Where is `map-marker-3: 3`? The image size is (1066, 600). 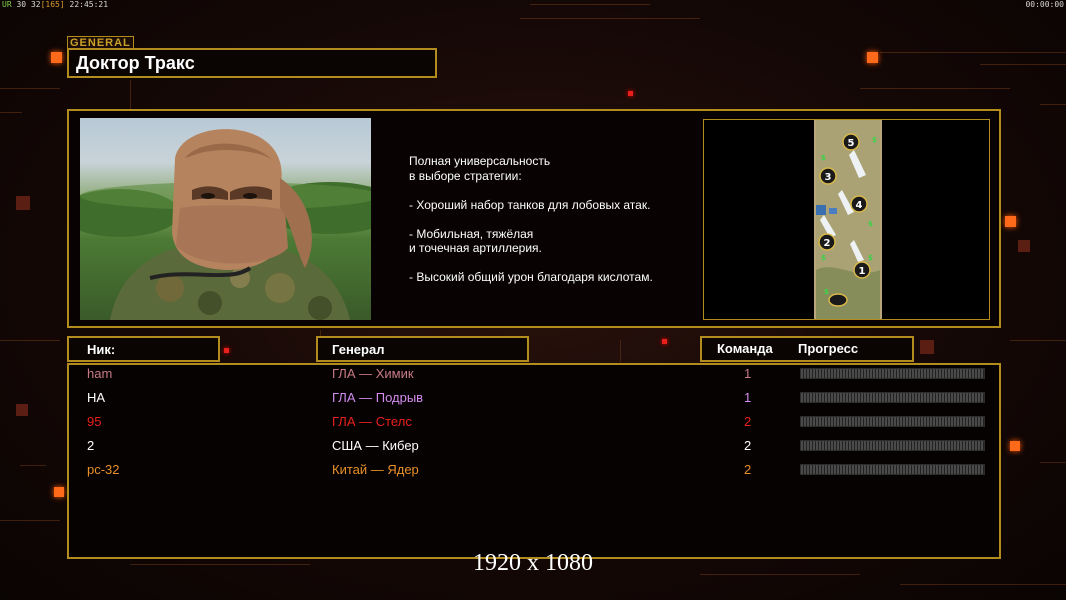 map-marker-3: 3 is located at coordinates (828, 177).